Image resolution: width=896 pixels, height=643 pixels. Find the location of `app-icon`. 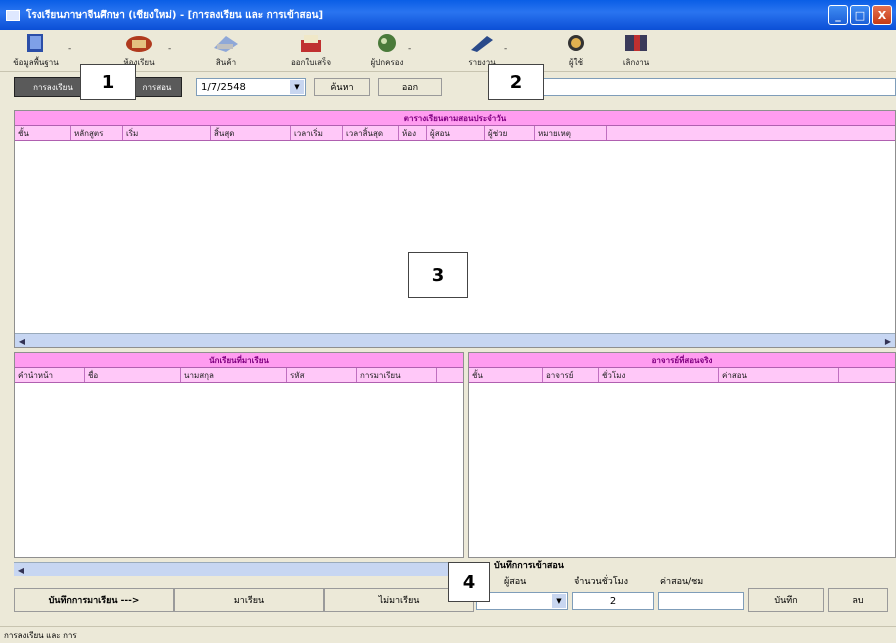

app-icon is located at coordinates (13, 15).